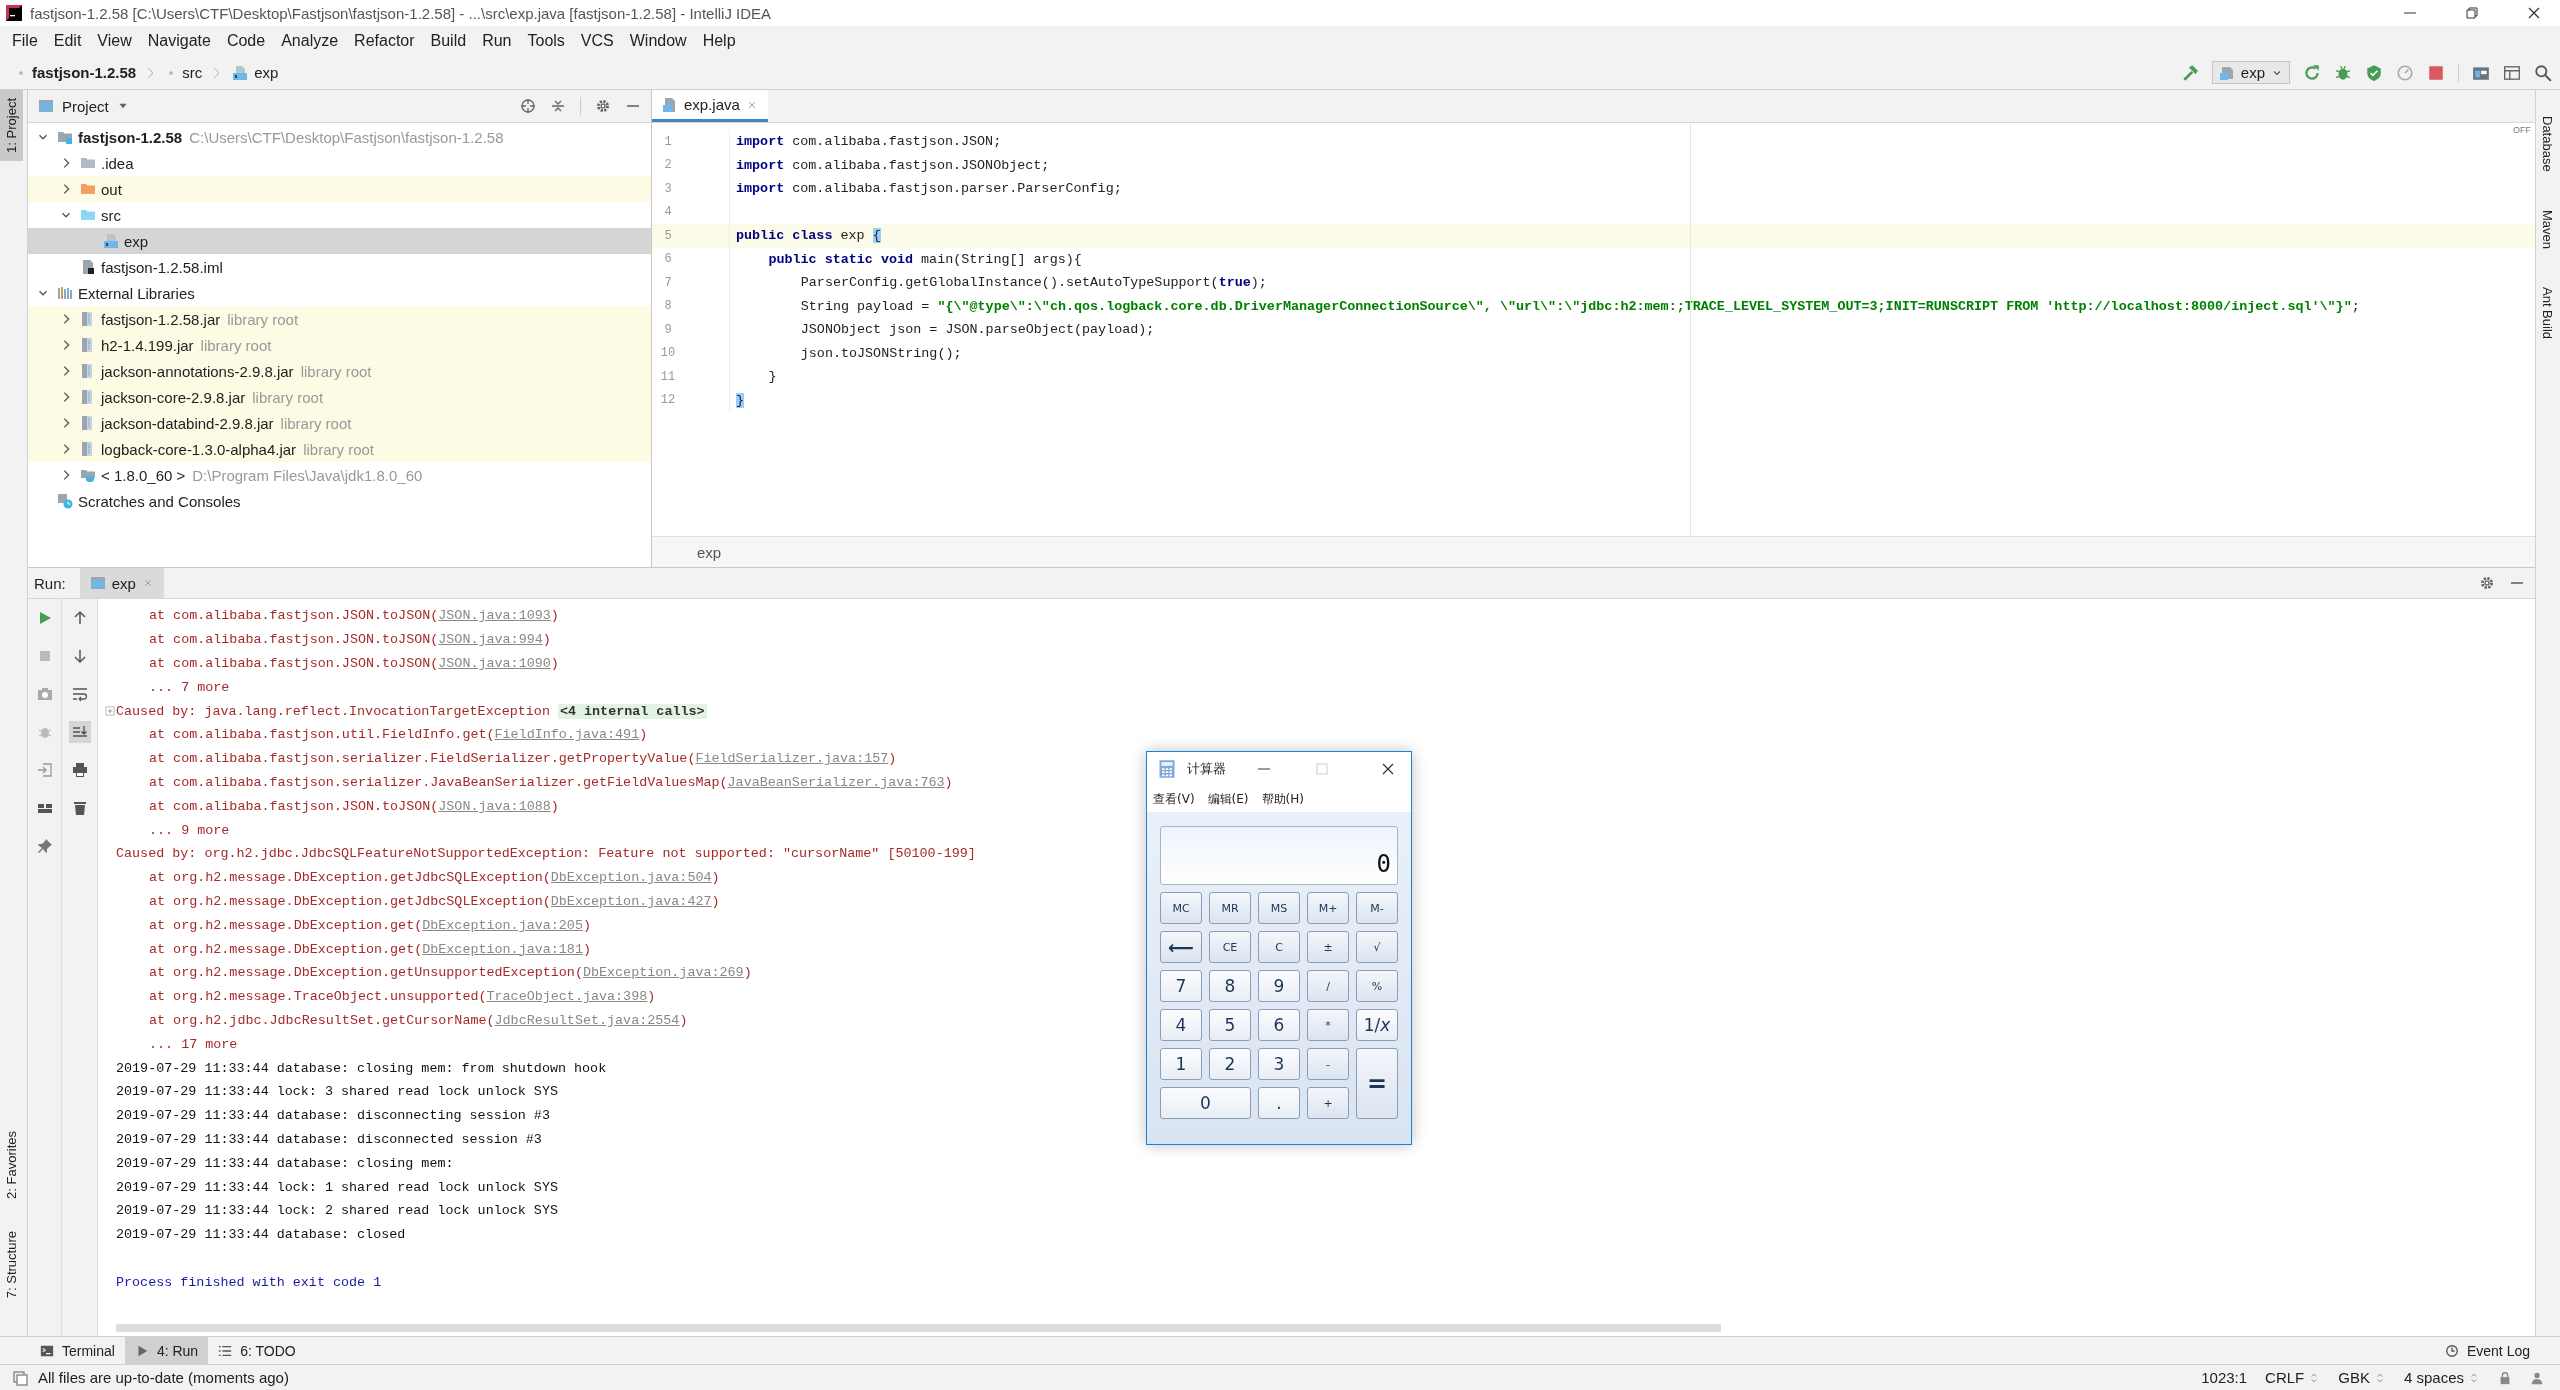  I want to click on source-link: JSON.java:1090, so click(494, 663).